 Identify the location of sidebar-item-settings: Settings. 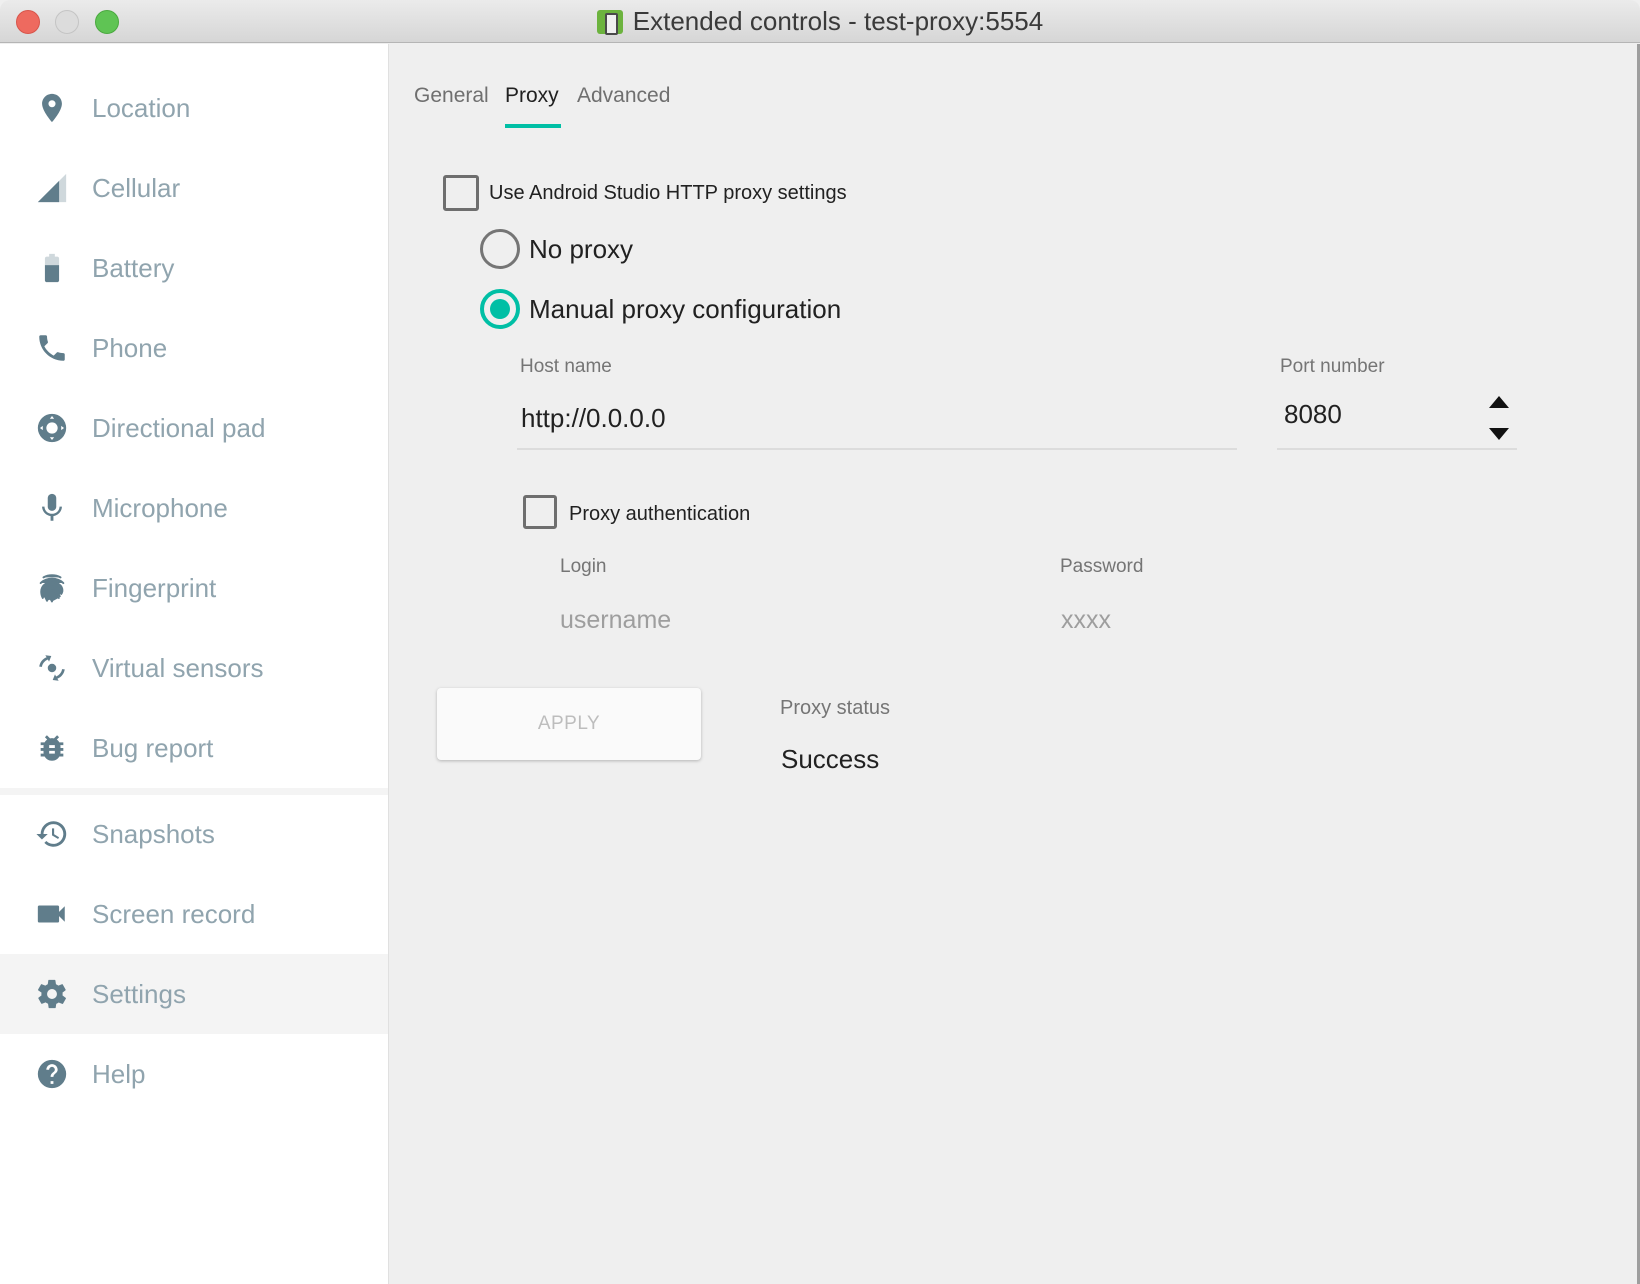
(194, 994).